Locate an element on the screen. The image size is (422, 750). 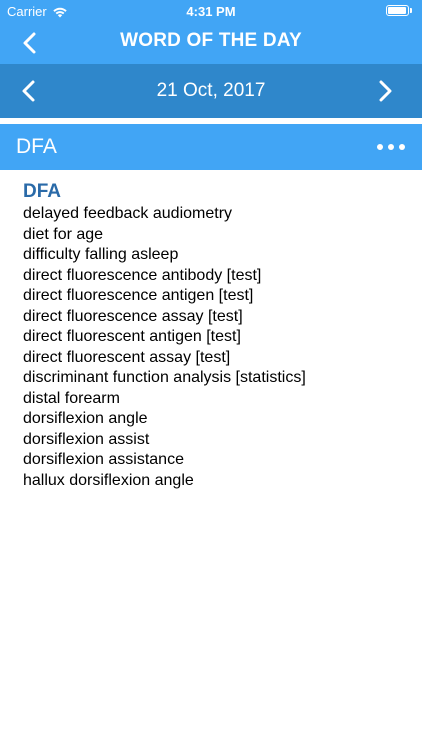
definition-item: dorsiflexion assistance is located at coordinates (103, 459).